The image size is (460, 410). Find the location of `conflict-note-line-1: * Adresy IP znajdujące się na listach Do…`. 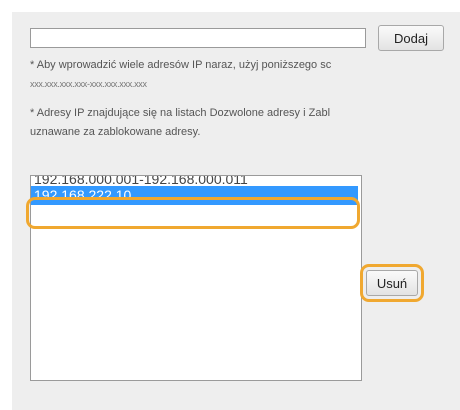

conflict-note-line-1: * Adresy IP znajdujące się na listach Do… is located at coordinates (180, 113).